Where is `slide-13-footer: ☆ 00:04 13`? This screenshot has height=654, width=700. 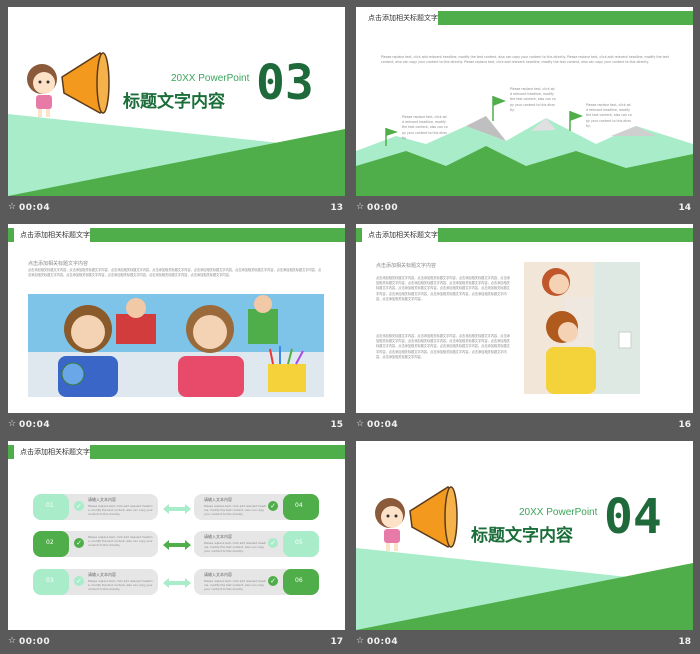 slide-13-footer: ☆ 00:04 13 is located at coordinates (176, 209).